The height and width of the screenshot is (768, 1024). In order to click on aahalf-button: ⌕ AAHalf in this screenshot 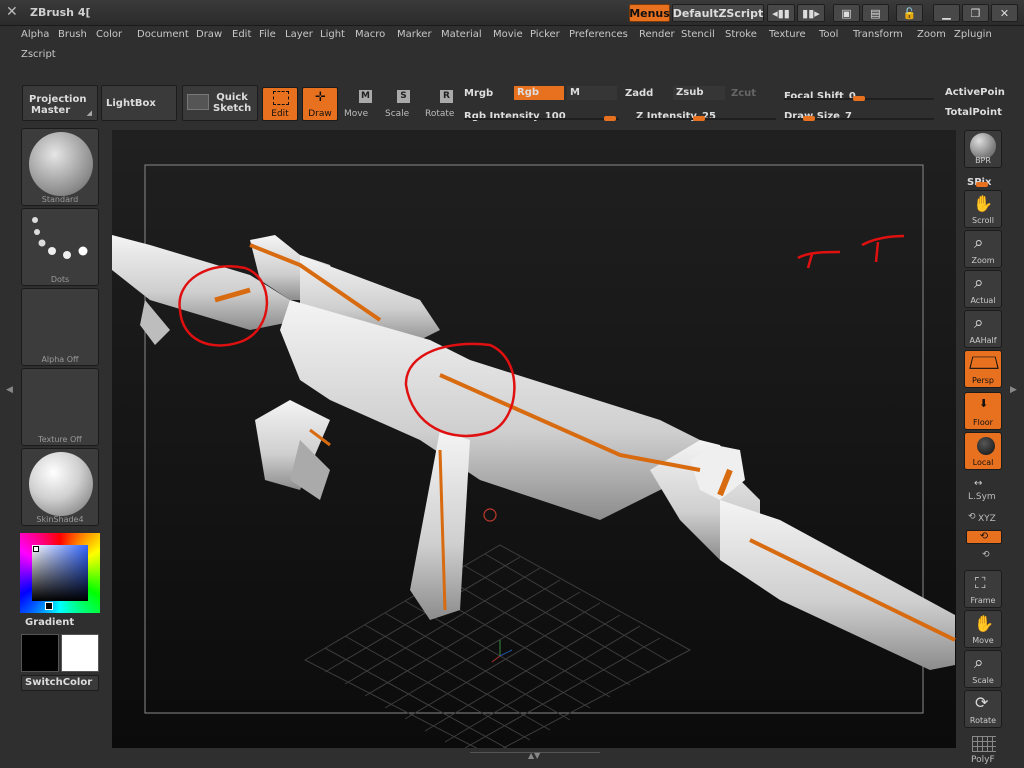, I will do `click(983, 329)`.